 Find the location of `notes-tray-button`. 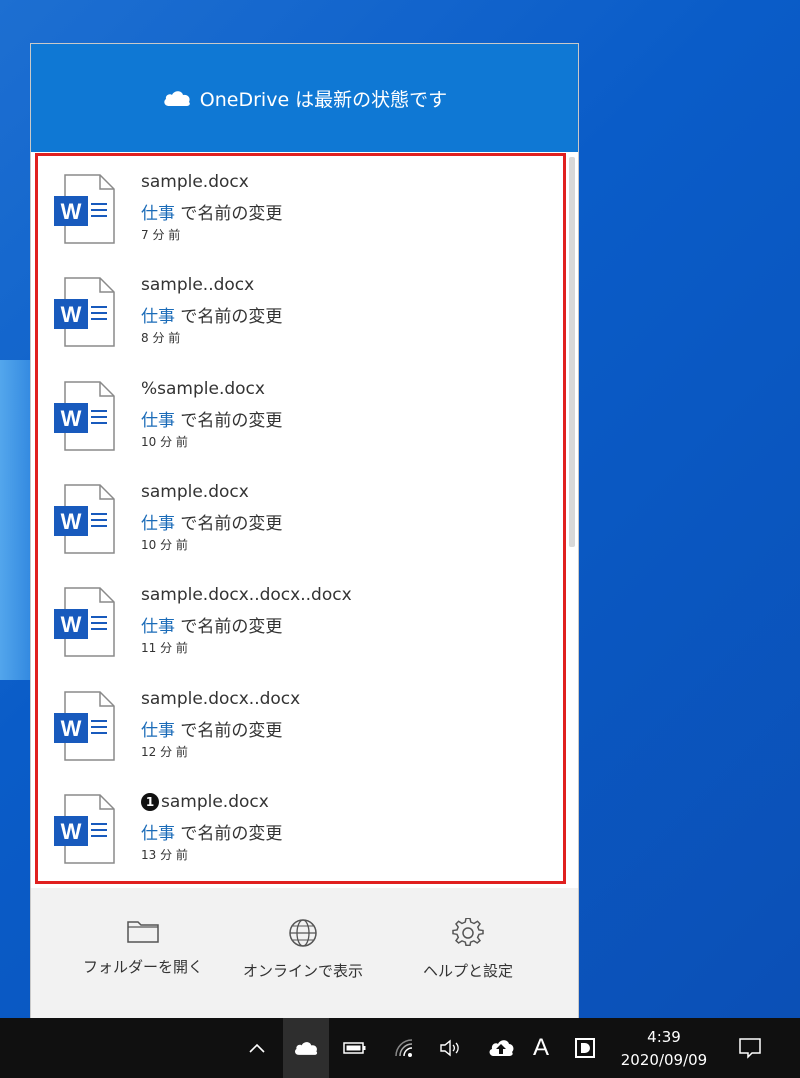

notes-tray-button is located at coordinates (585, 1048).